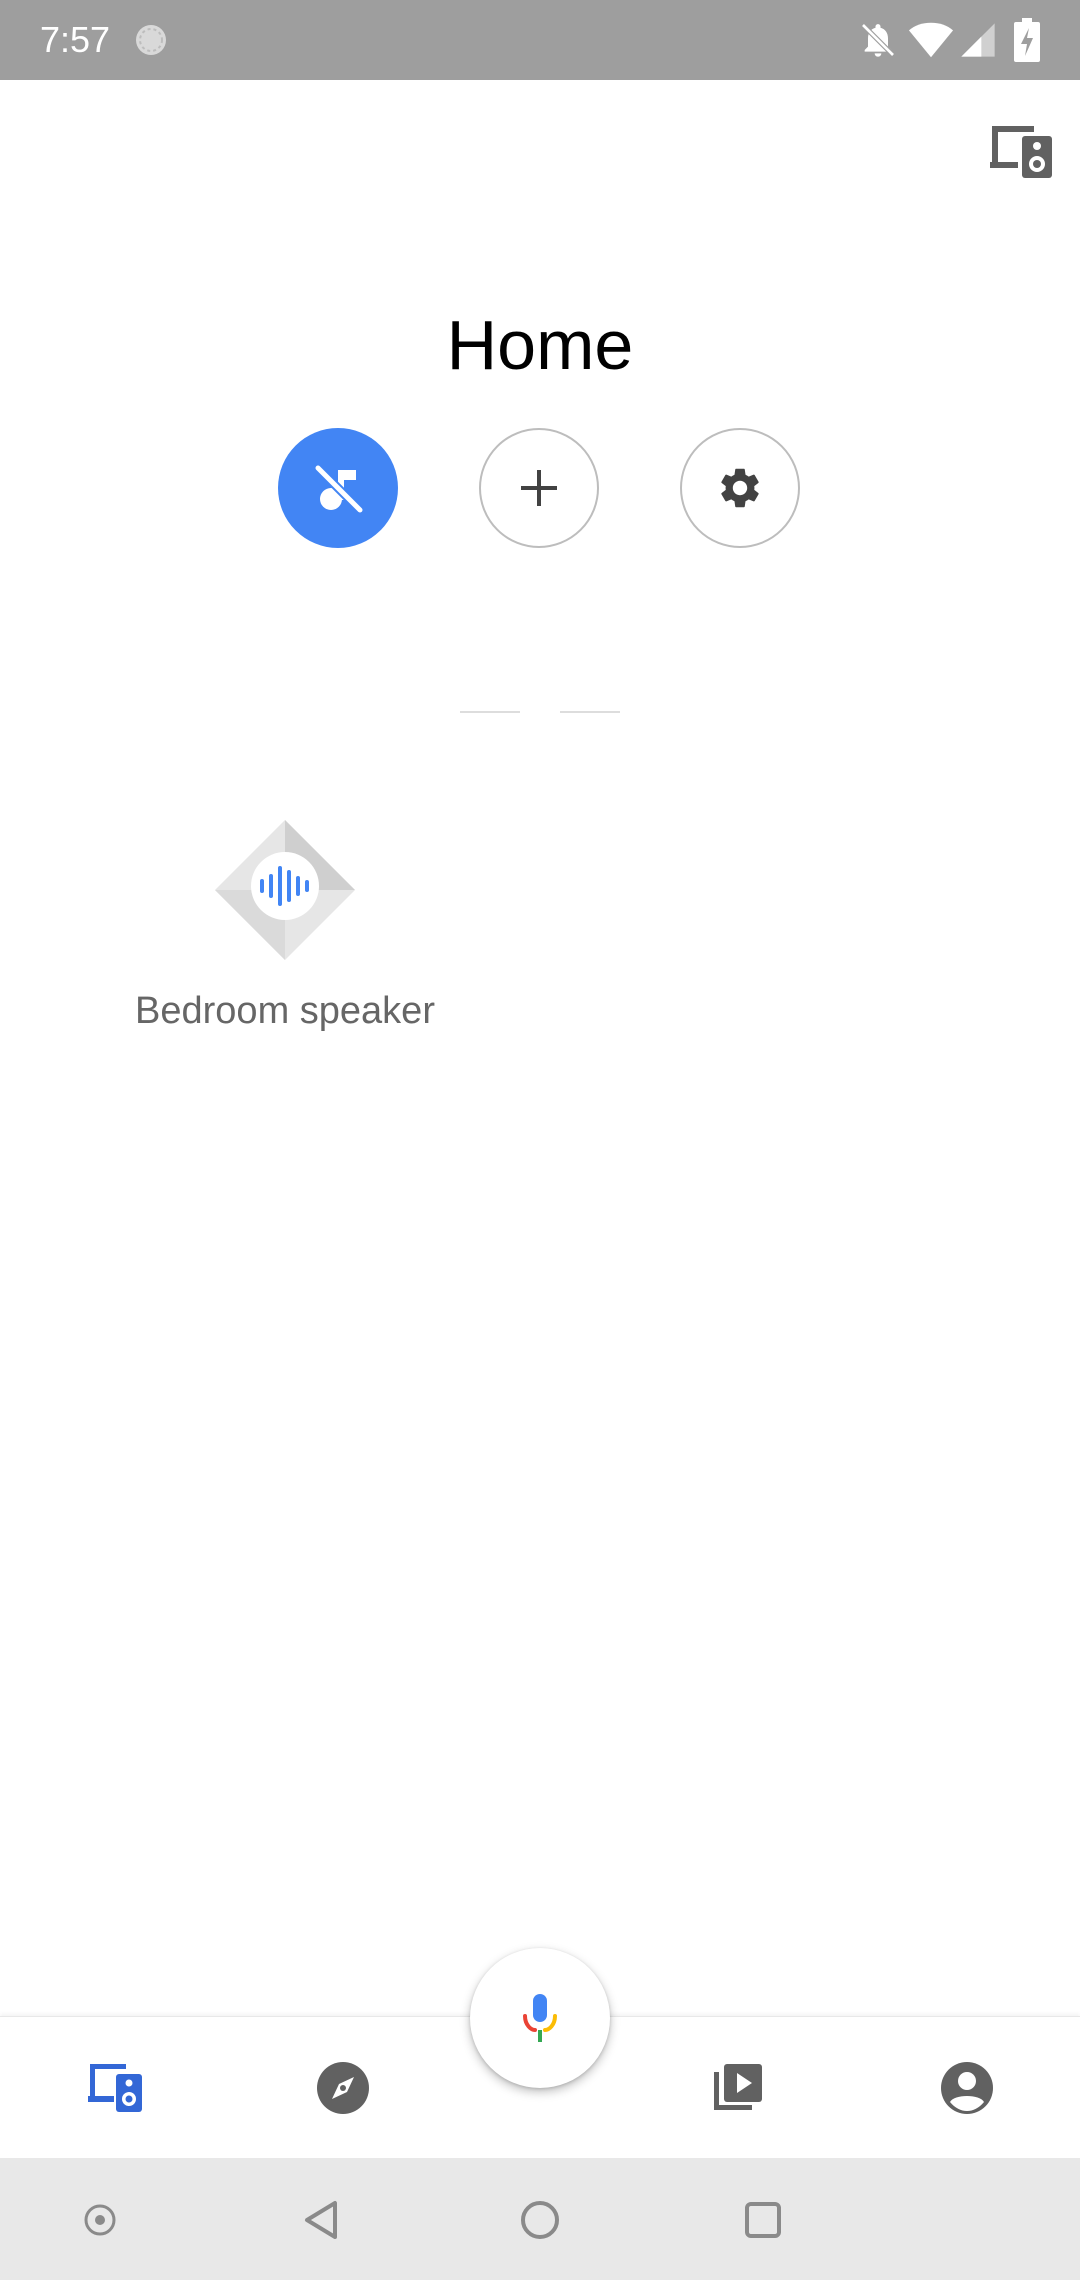 Image resolution: width=1080 pixels, height=2280 pixels. I want to click on account-icon, so click(967, 2088).